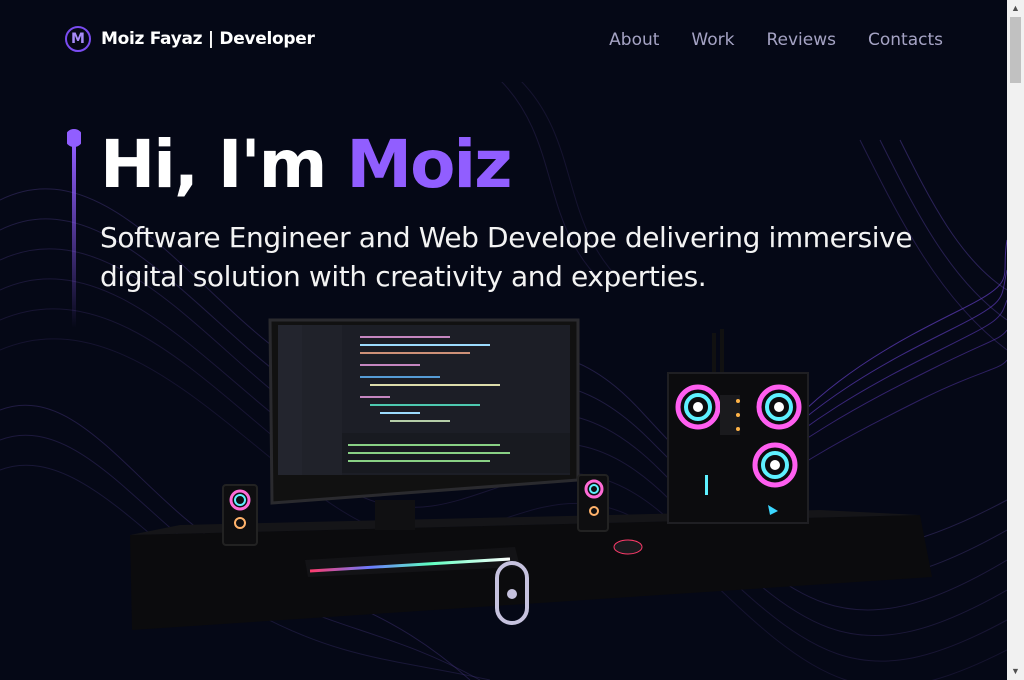  I want to click on hero-accent-line, so click(74, 228).